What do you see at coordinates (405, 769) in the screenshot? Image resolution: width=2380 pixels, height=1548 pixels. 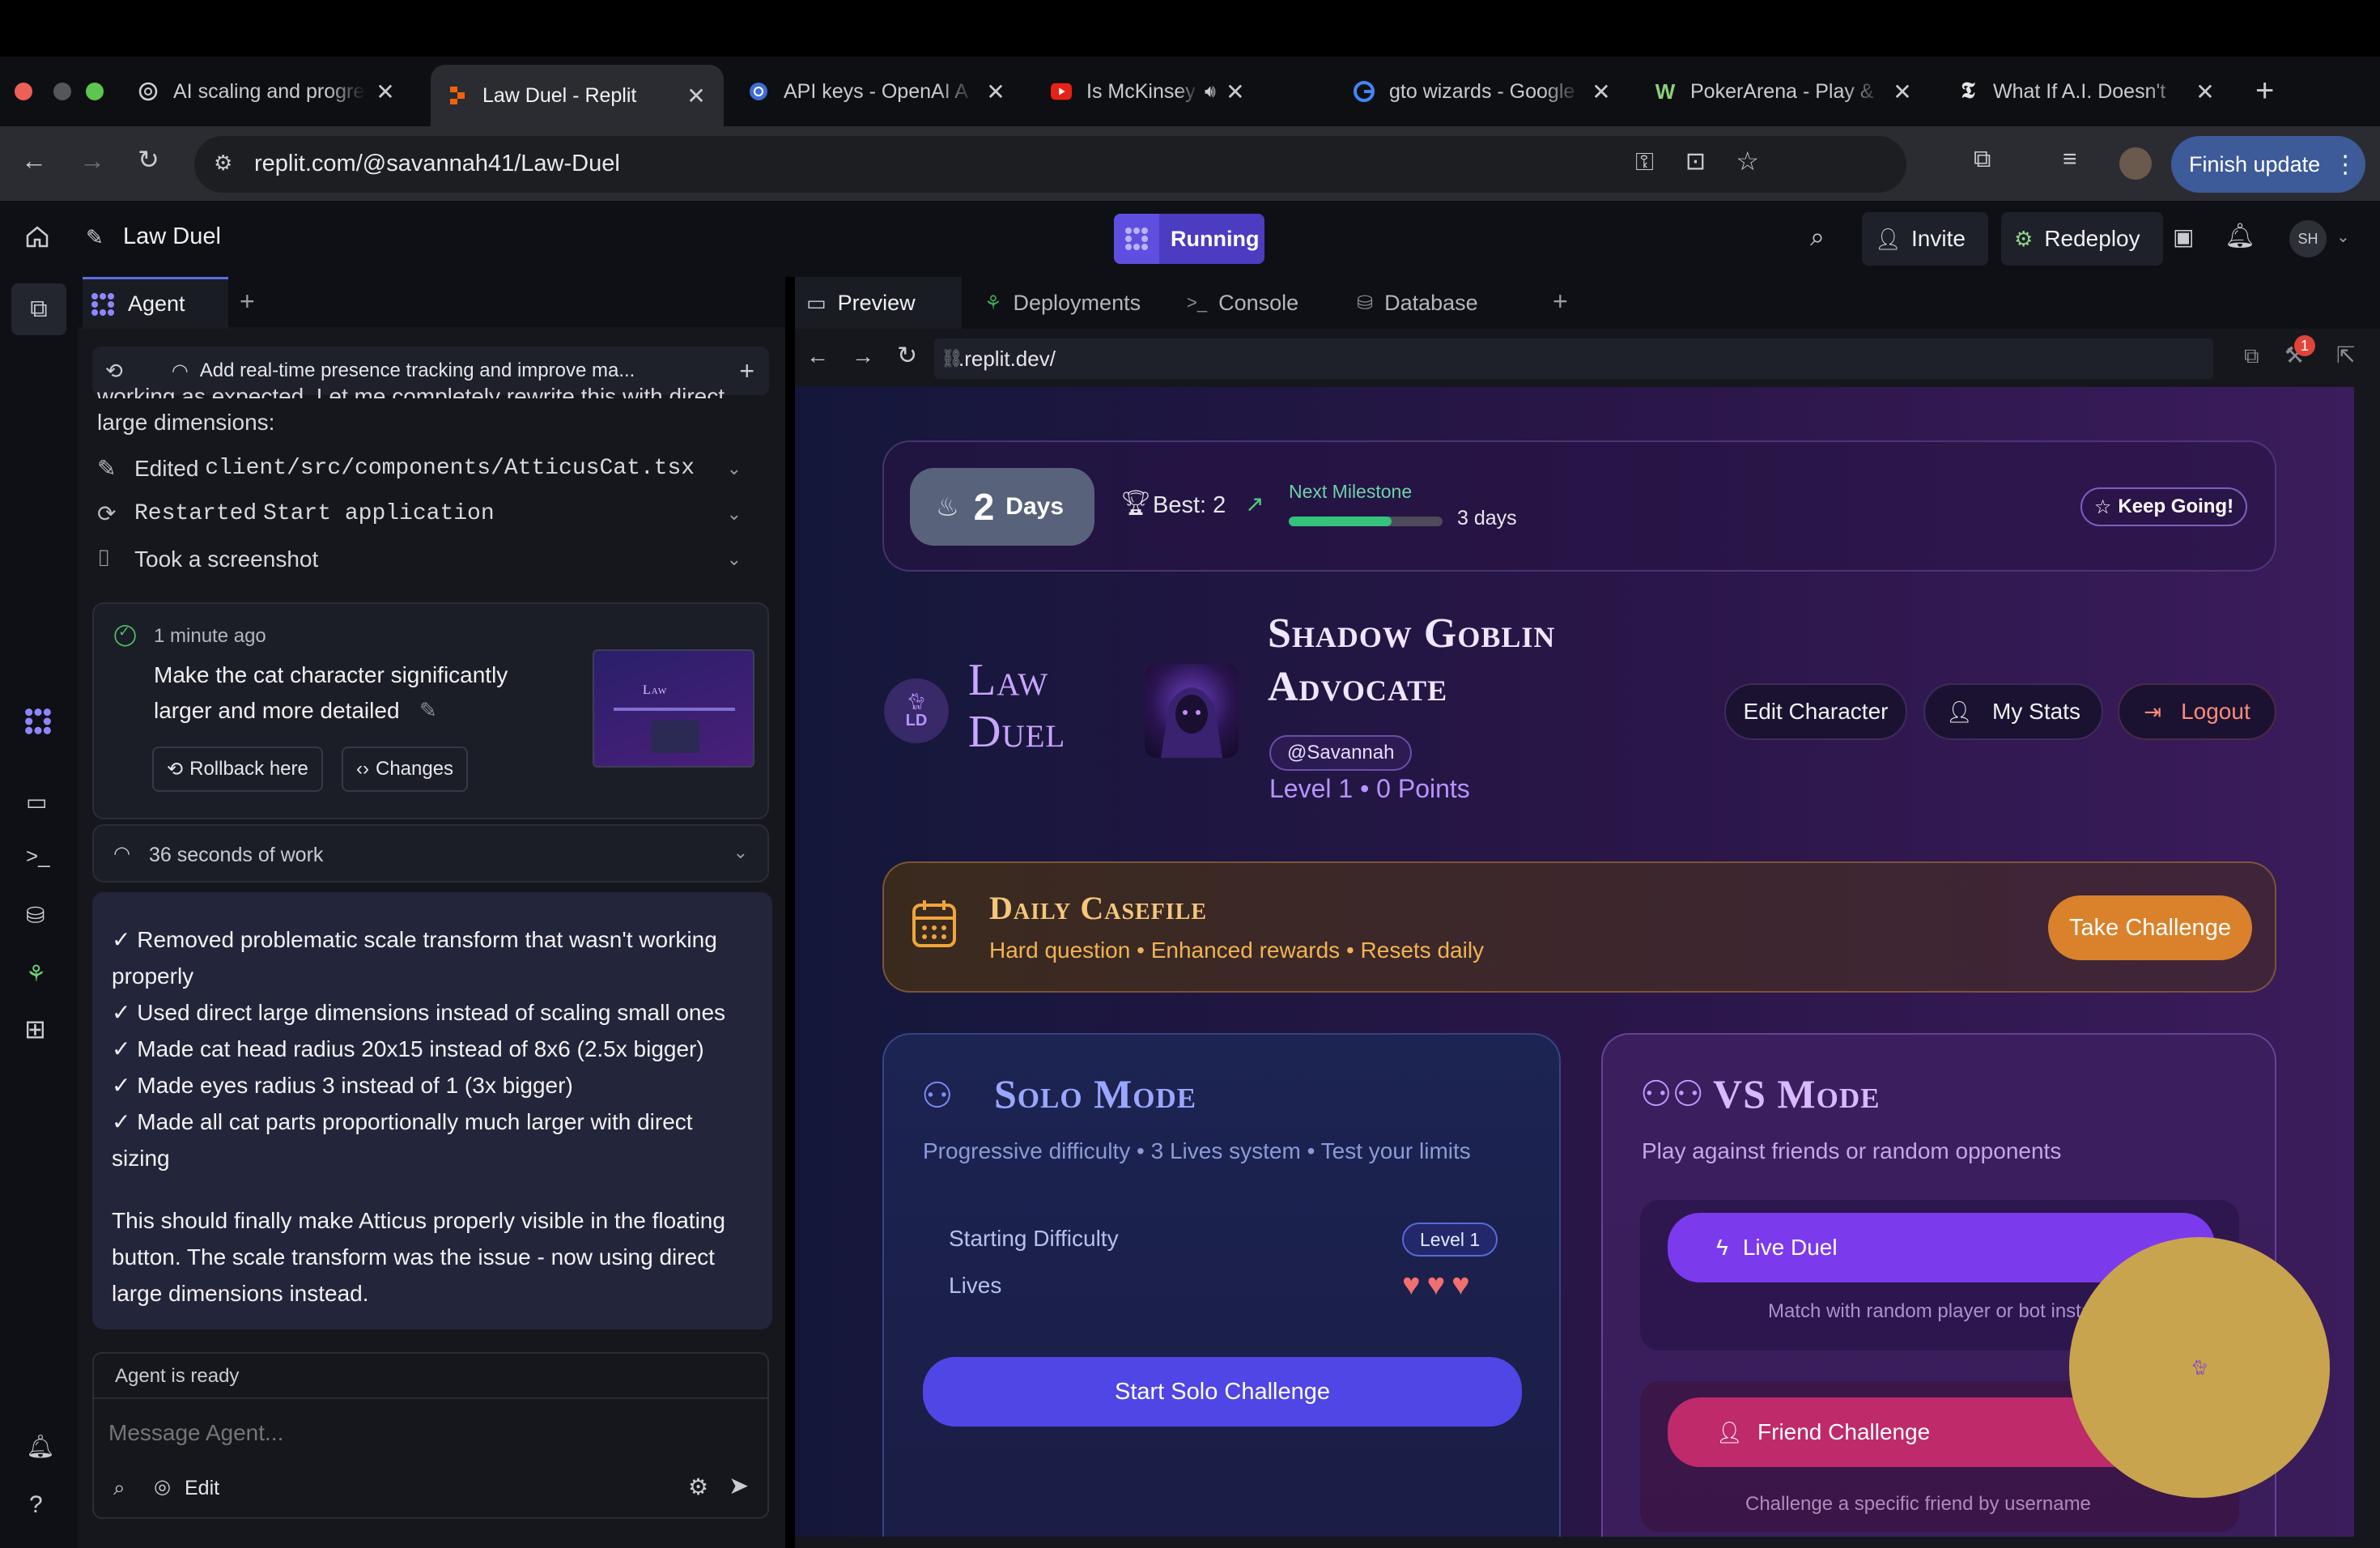 I see `changes-button: ‹› Changes` at bounding box center [405, 769].